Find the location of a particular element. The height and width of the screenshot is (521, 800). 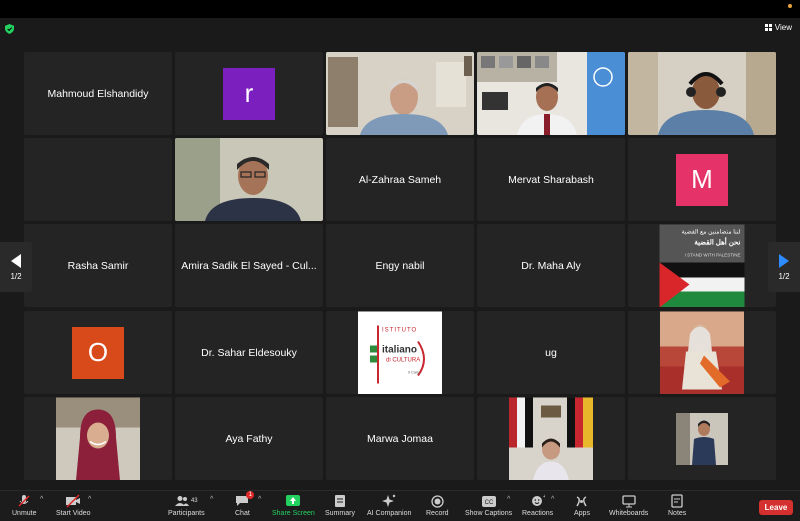

notes-button: Notes is located at coordinates (677, 505).